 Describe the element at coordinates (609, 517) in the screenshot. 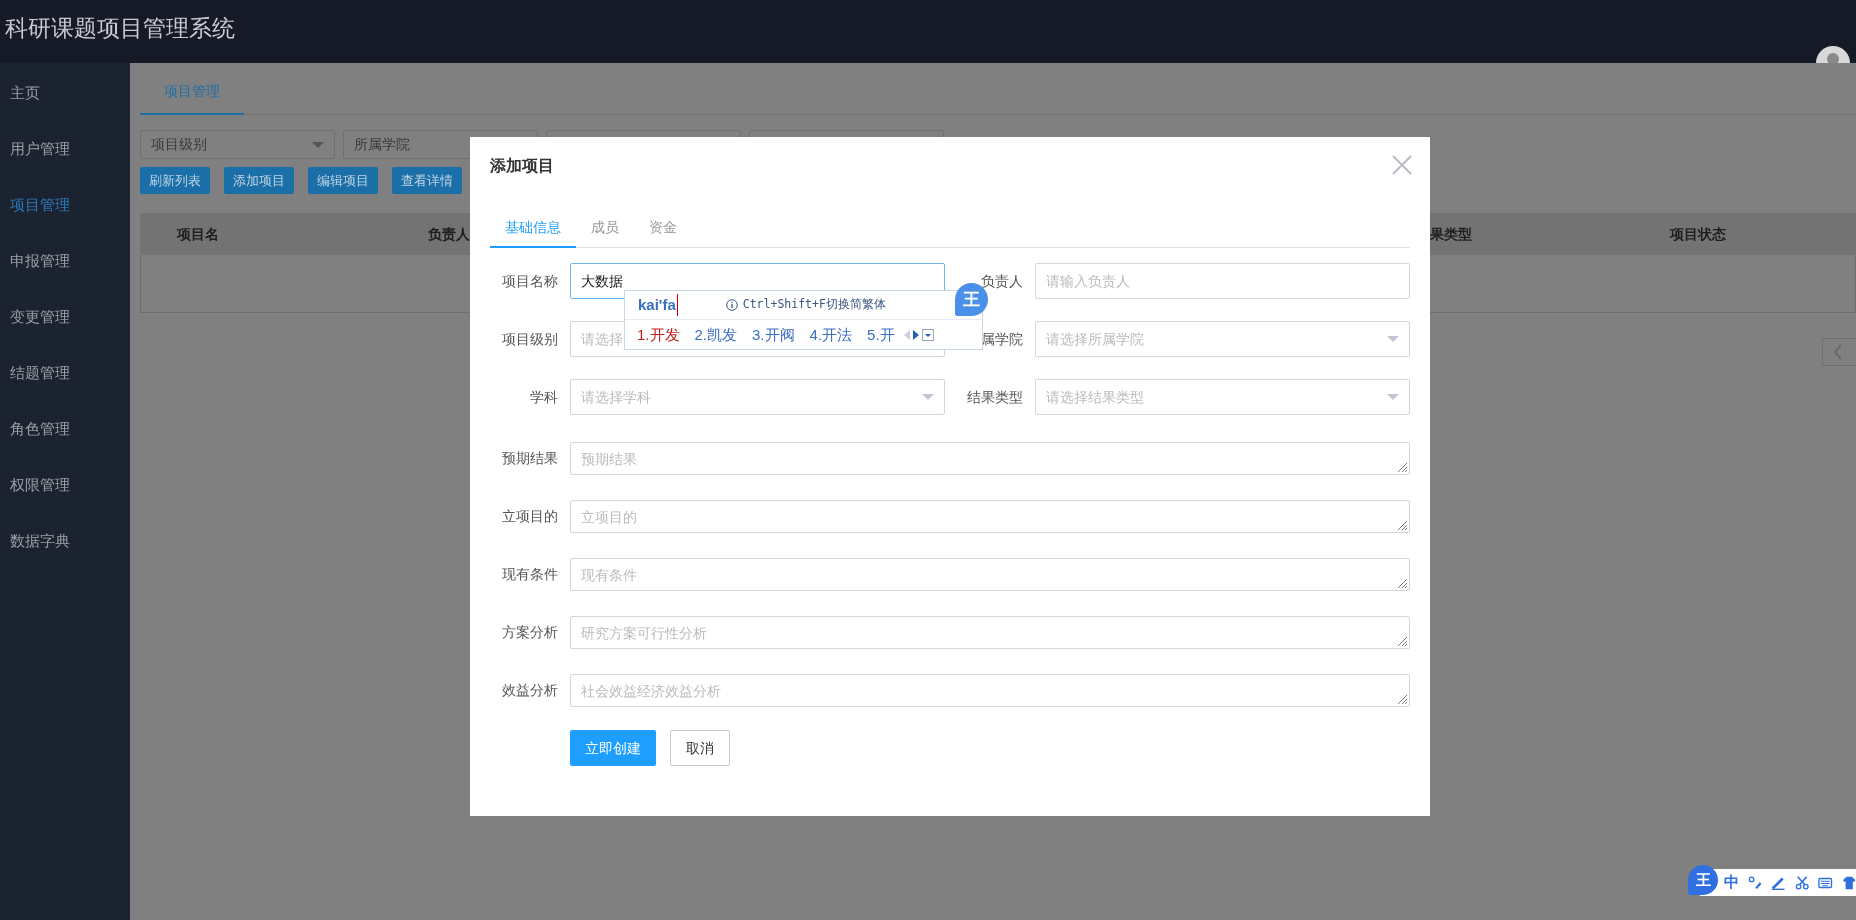

I see `placeholder-text: 立项目的` at that location.